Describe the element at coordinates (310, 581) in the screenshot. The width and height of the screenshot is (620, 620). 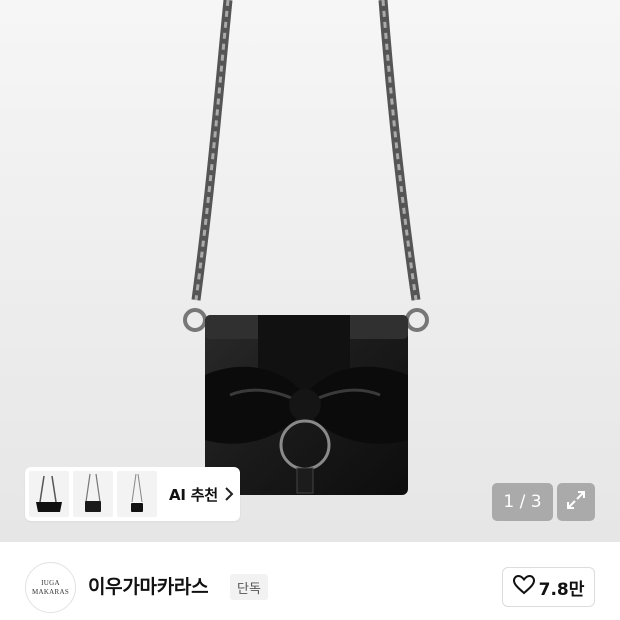
I see `brand-bar: IUGA MAKARAS 이우가마카라스 단독 7.8만` at that location.